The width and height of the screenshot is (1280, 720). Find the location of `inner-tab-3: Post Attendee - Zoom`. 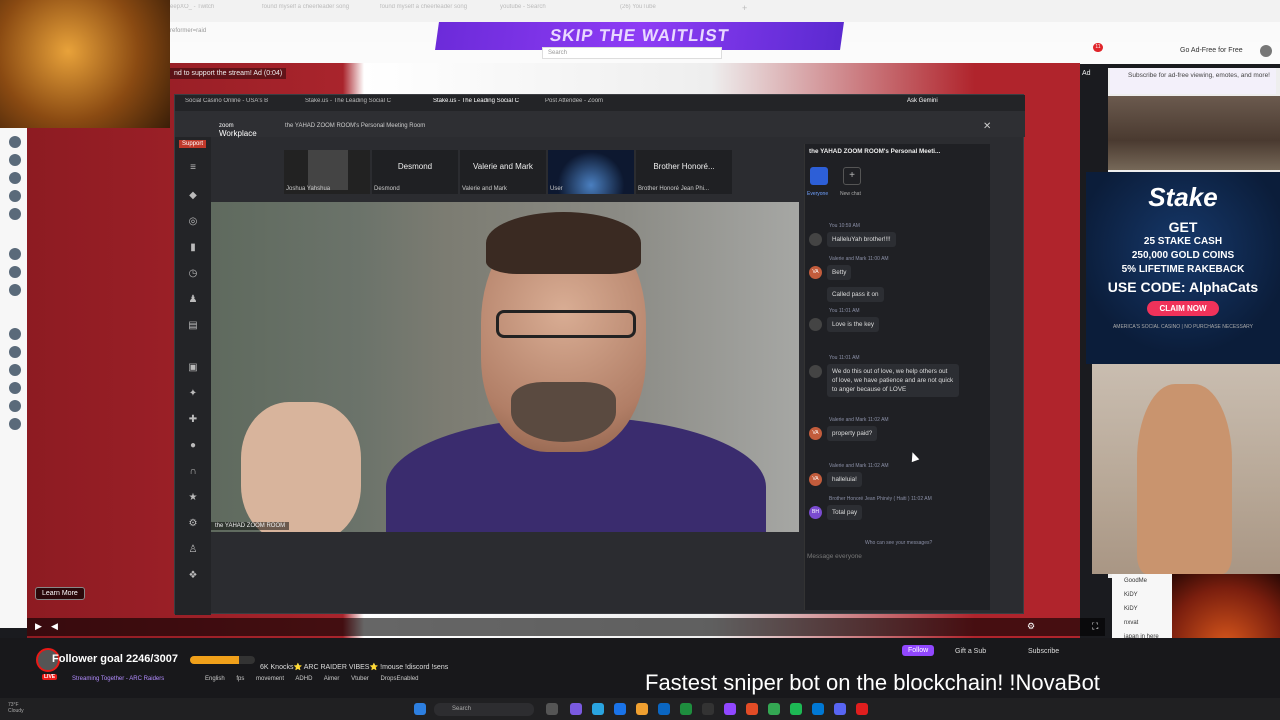

inner-tab-3: Post Attendee - Zoom is located at coordinates (590, 104).